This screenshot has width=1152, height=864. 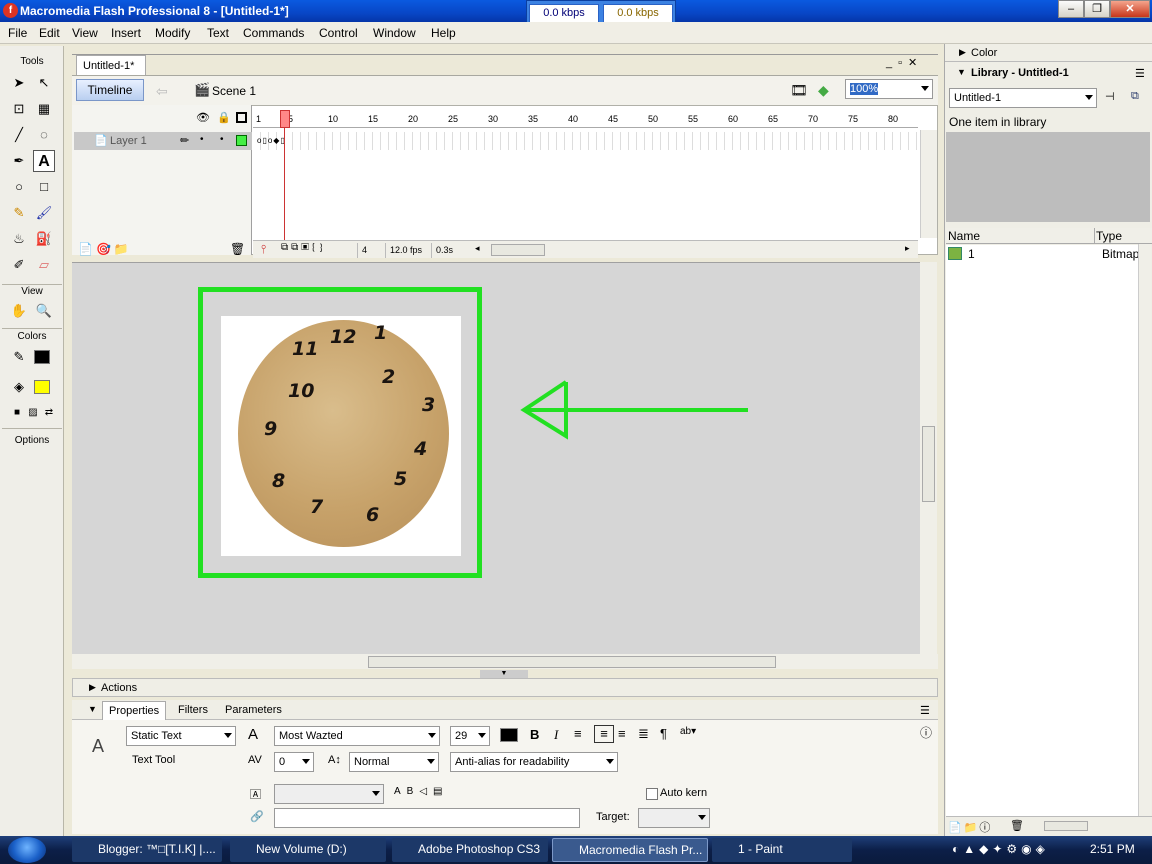 I want to click on text-type-select: Static Text, so click(x=181, y=736).